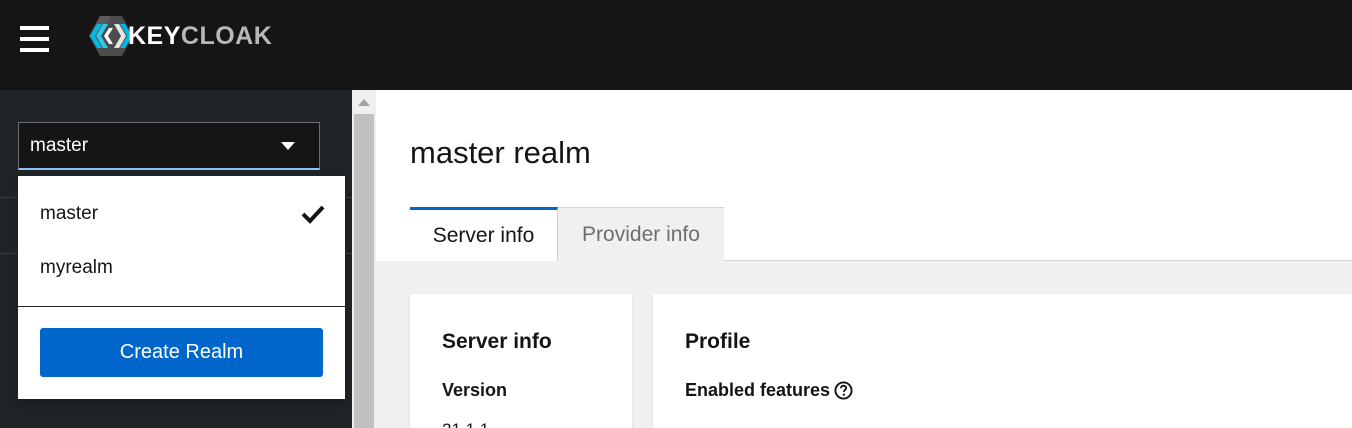  What do you see at coordinates (34, 39) in the screenshot?
I see `hamburger-icon` at bounding box center [34, 39].